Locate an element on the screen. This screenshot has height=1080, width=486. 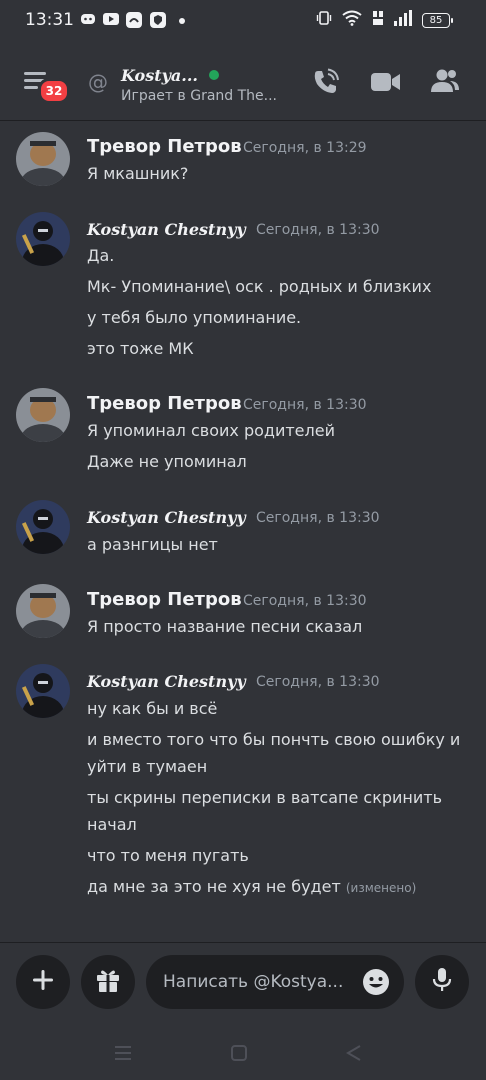
at-sign-icon: @ is located at coordinates (98, 82).